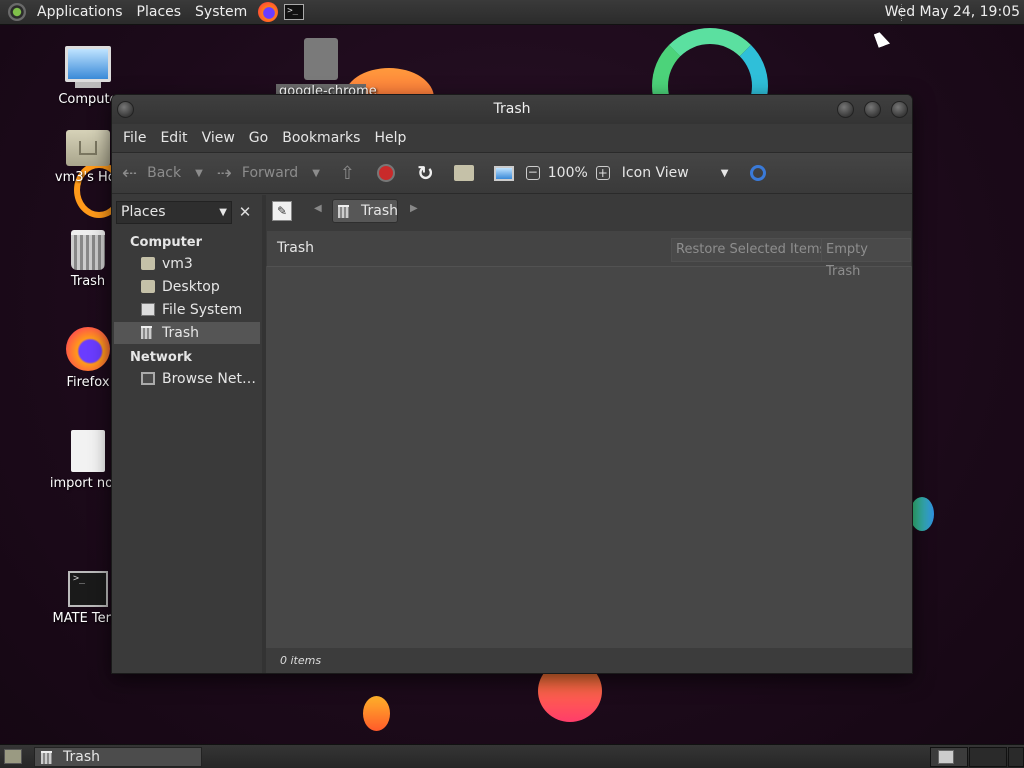 The height and width of the screenshot is (768, 1024). Describe the element at coordinates (118, 757) in the screenshot. I see `taskbar-item-trash: Trash` at that location.